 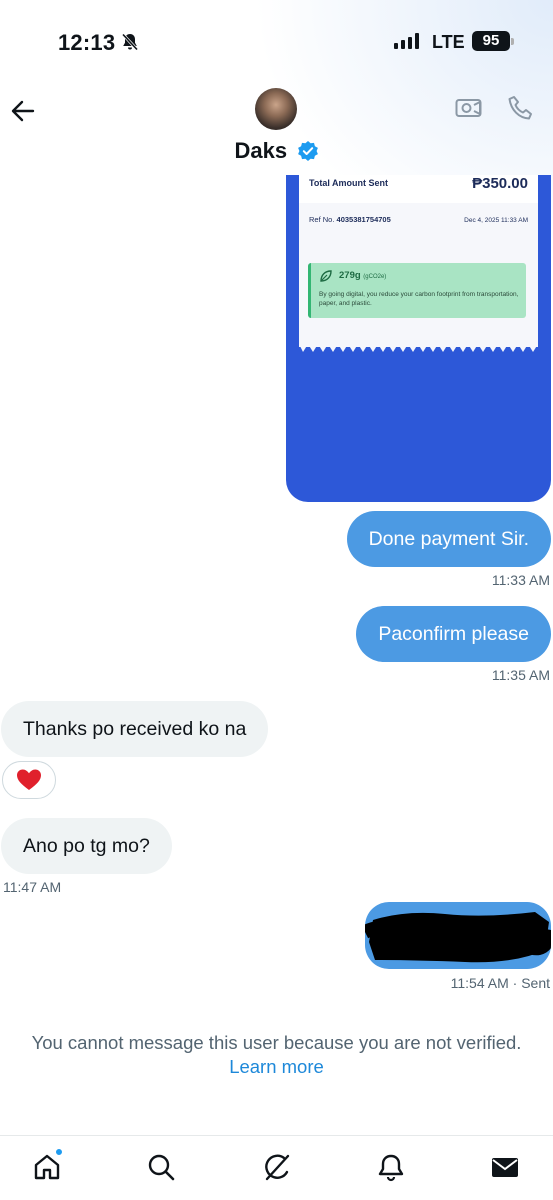 I want to click on avatar, so click(x=276, y=109).